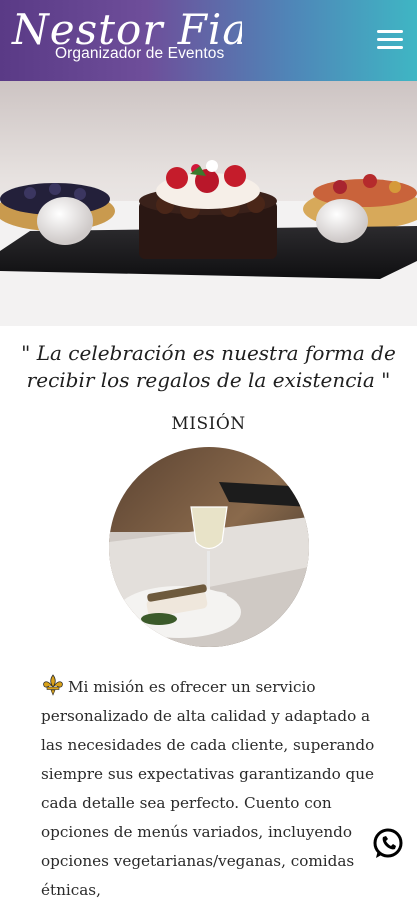  I want to click on whatsapp-icon, so click(388, 844).